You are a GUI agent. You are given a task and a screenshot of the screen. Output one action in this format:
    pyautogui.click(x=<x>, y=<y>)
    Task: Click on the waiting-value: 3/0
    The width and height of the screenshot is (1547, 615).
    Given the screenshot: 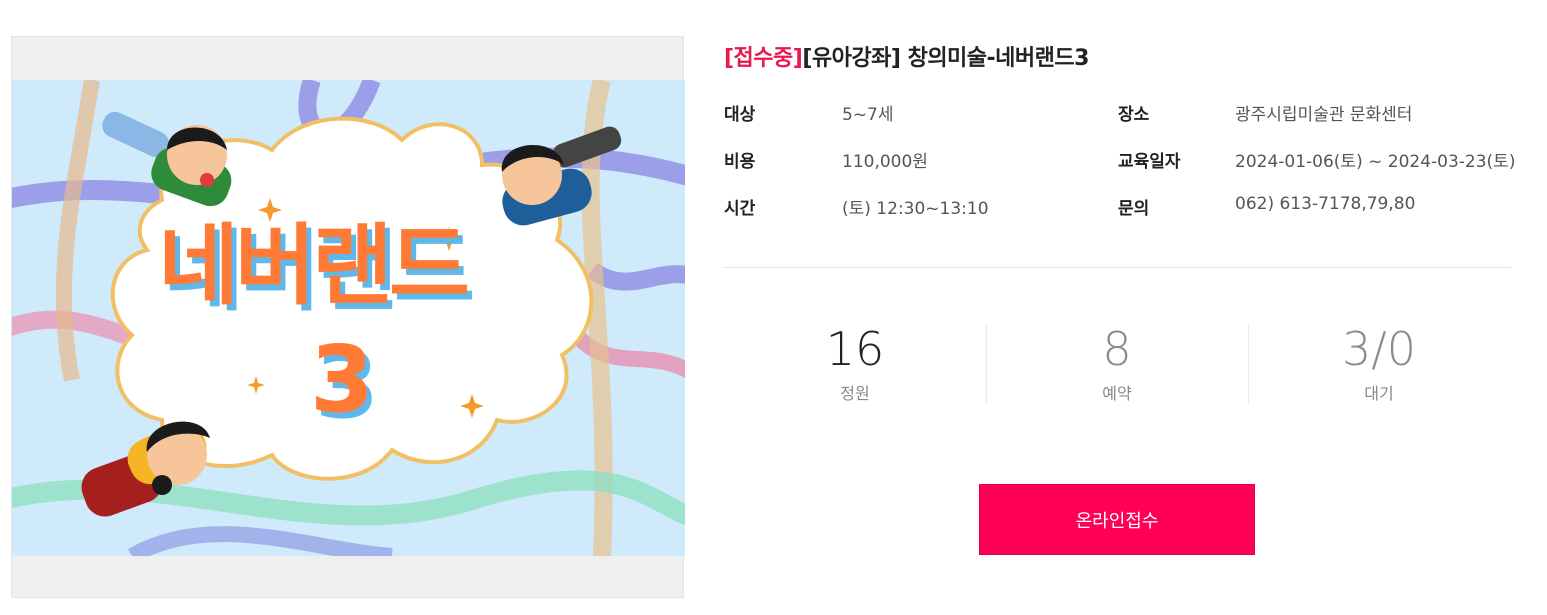 What is the action you would take?
    pyautogui.click(x=1379, y=349)
    